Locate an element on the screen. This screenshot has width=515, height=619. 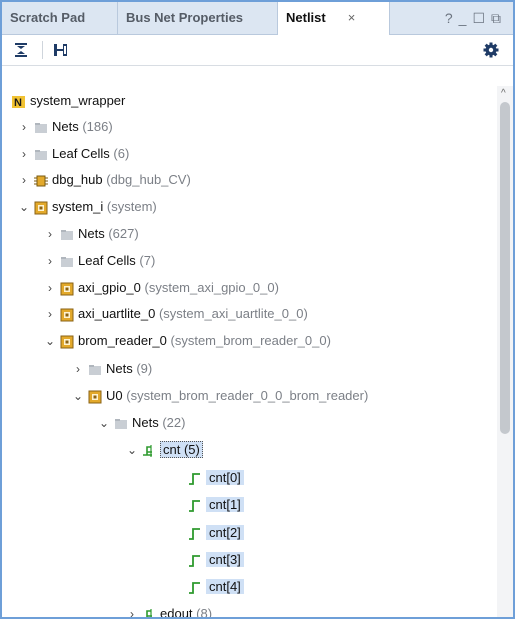
tree-item-detail: (627) is located at coordinates (121, 233).